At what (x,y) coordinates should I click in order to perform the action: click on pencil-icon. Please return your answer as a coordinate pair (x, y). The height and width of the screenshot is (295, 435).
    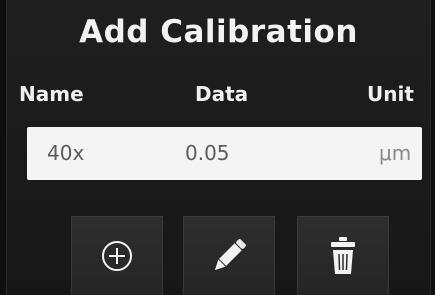
    Looking at the image, I should click on (230, 255).